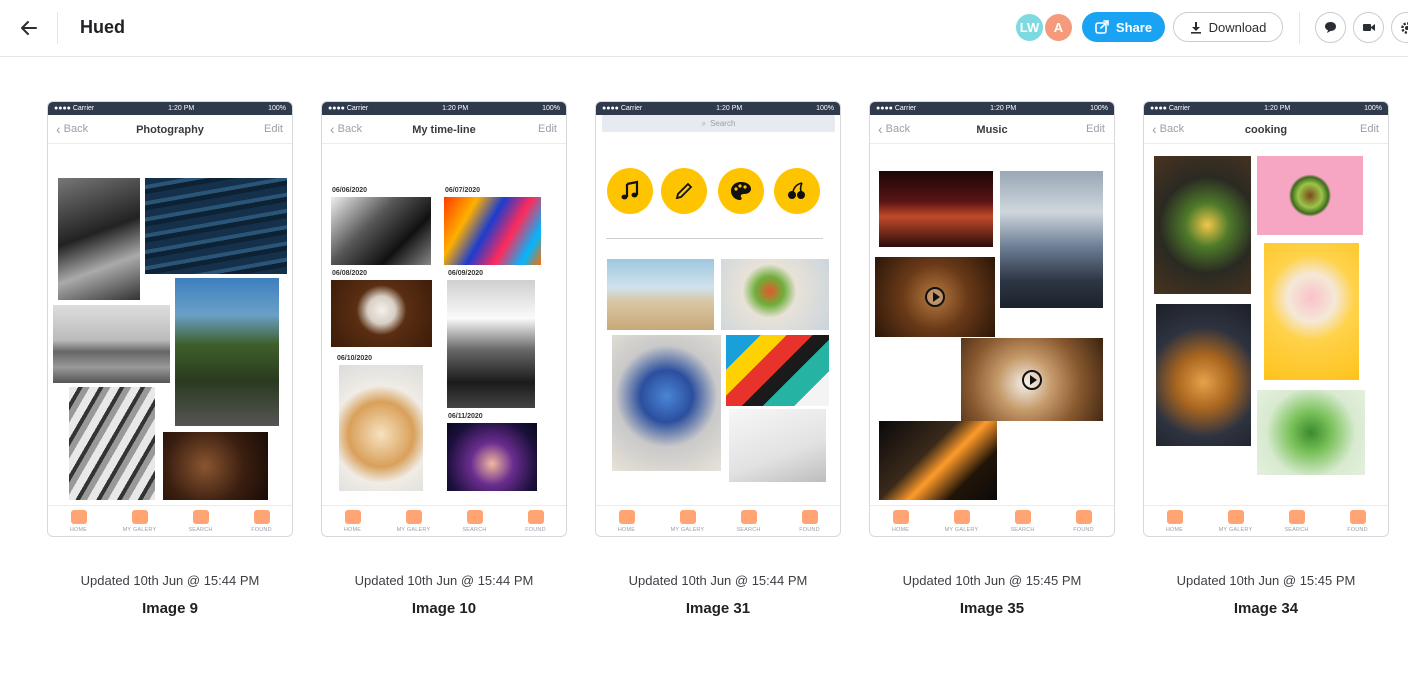 The image size is (1408, 689). Describe the element at coordinates (741, 191) in the screenshot. I see `art-category` at that location.